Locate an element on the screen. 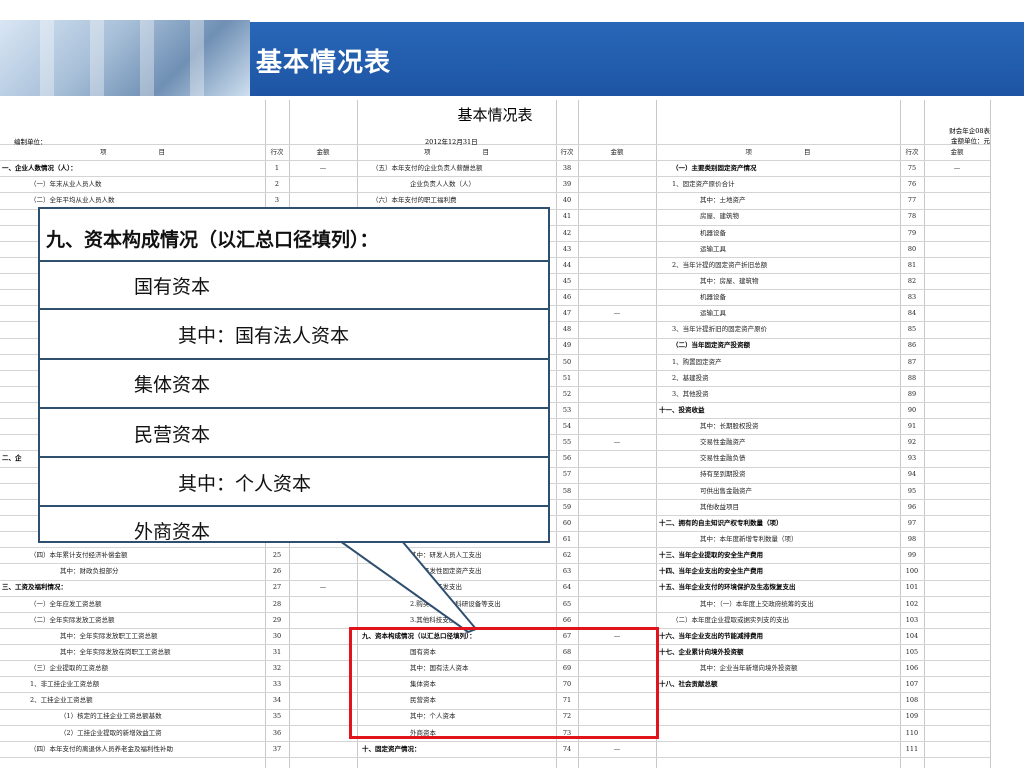 Image resolution: width=1024 pixels, height=768 pixels. table-cell: 47 is located at coordinates (567, 313).